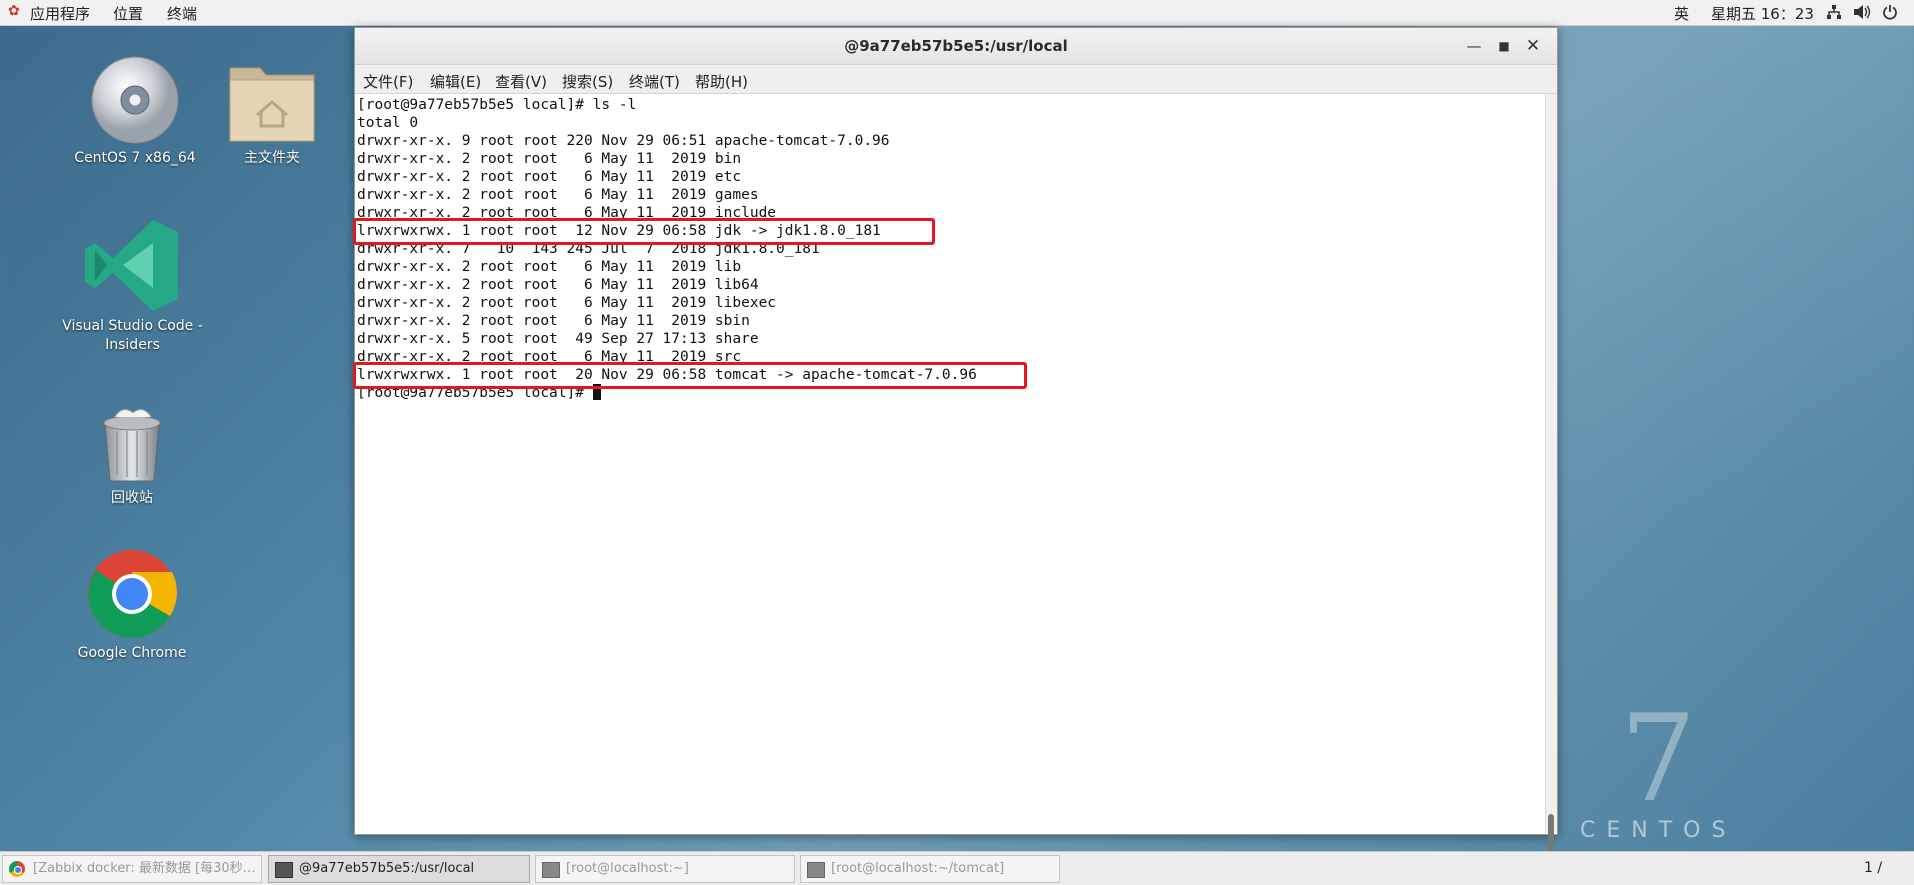 This screenshot has height=885, width=1914. I want to click on desktop-icon-label: Visual Studio Code - Insiders, so click(132, 335).